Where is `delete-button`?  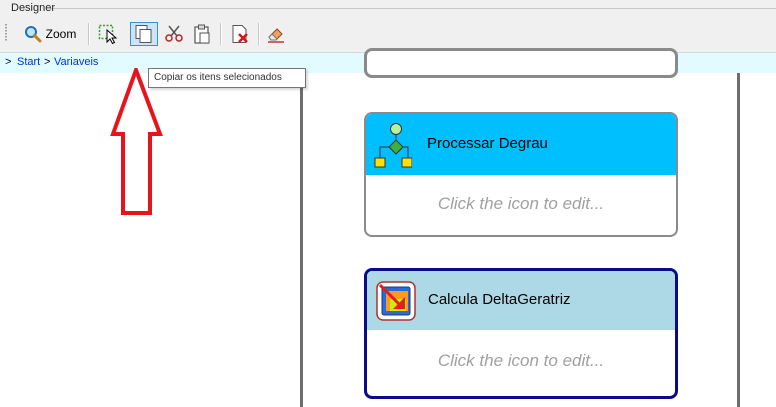 delete-button is located at coordinates (240, 34).